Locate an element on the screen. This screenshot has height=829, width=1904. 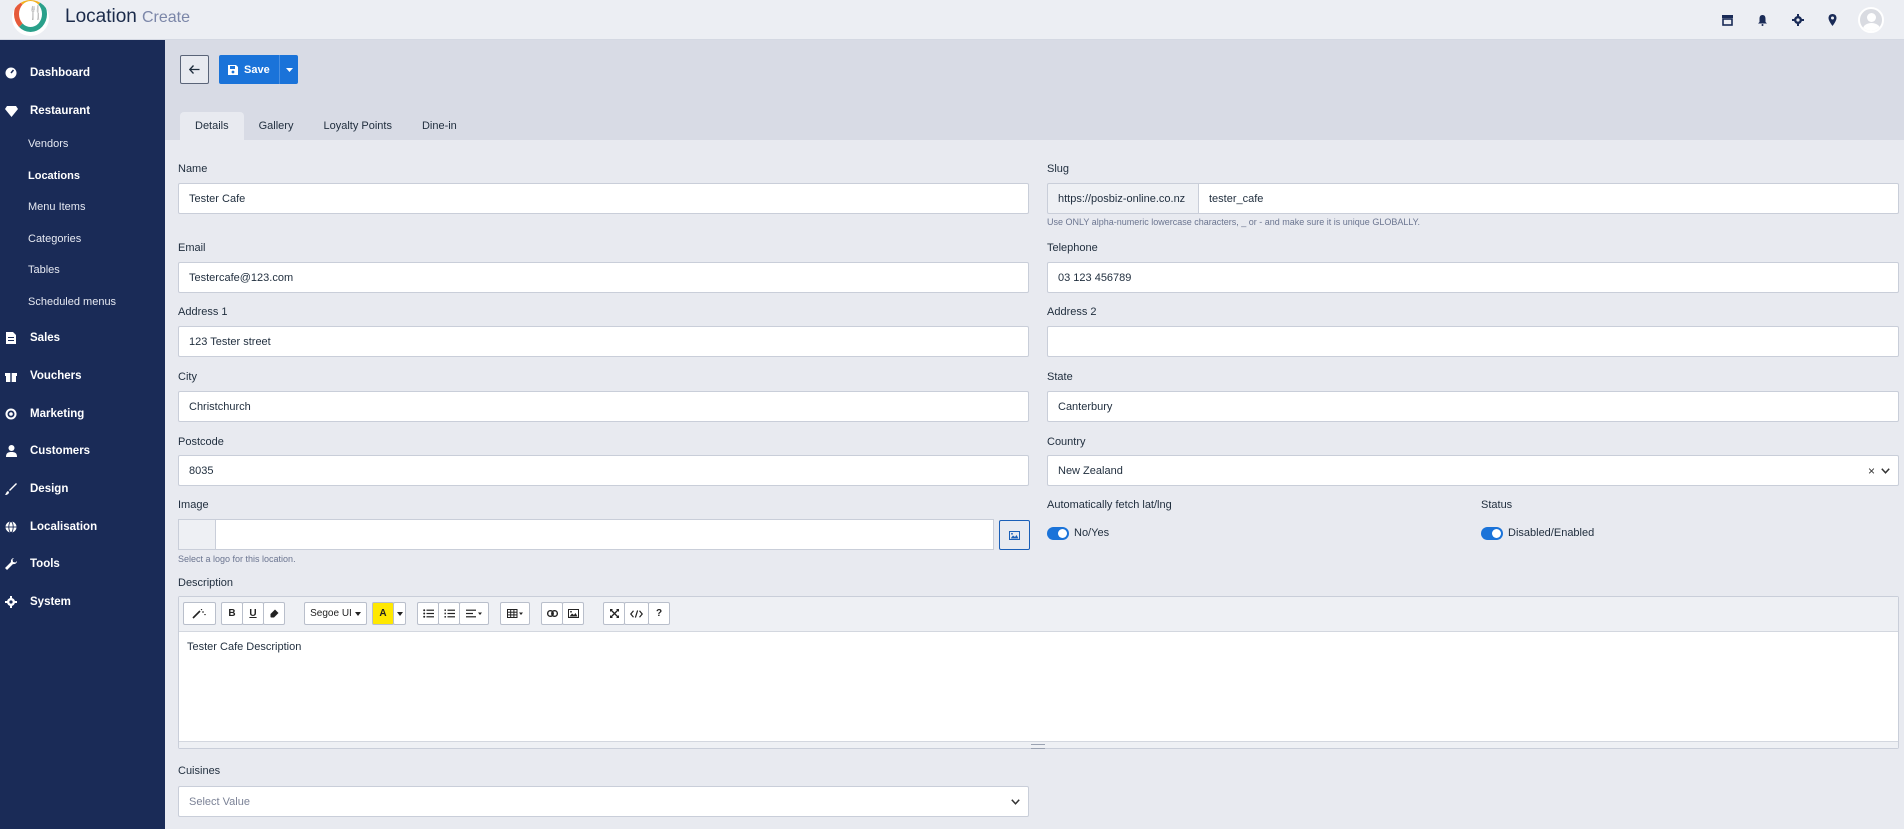
sidebar-item-localisation: Localisation is located at coordinates (82, 527).